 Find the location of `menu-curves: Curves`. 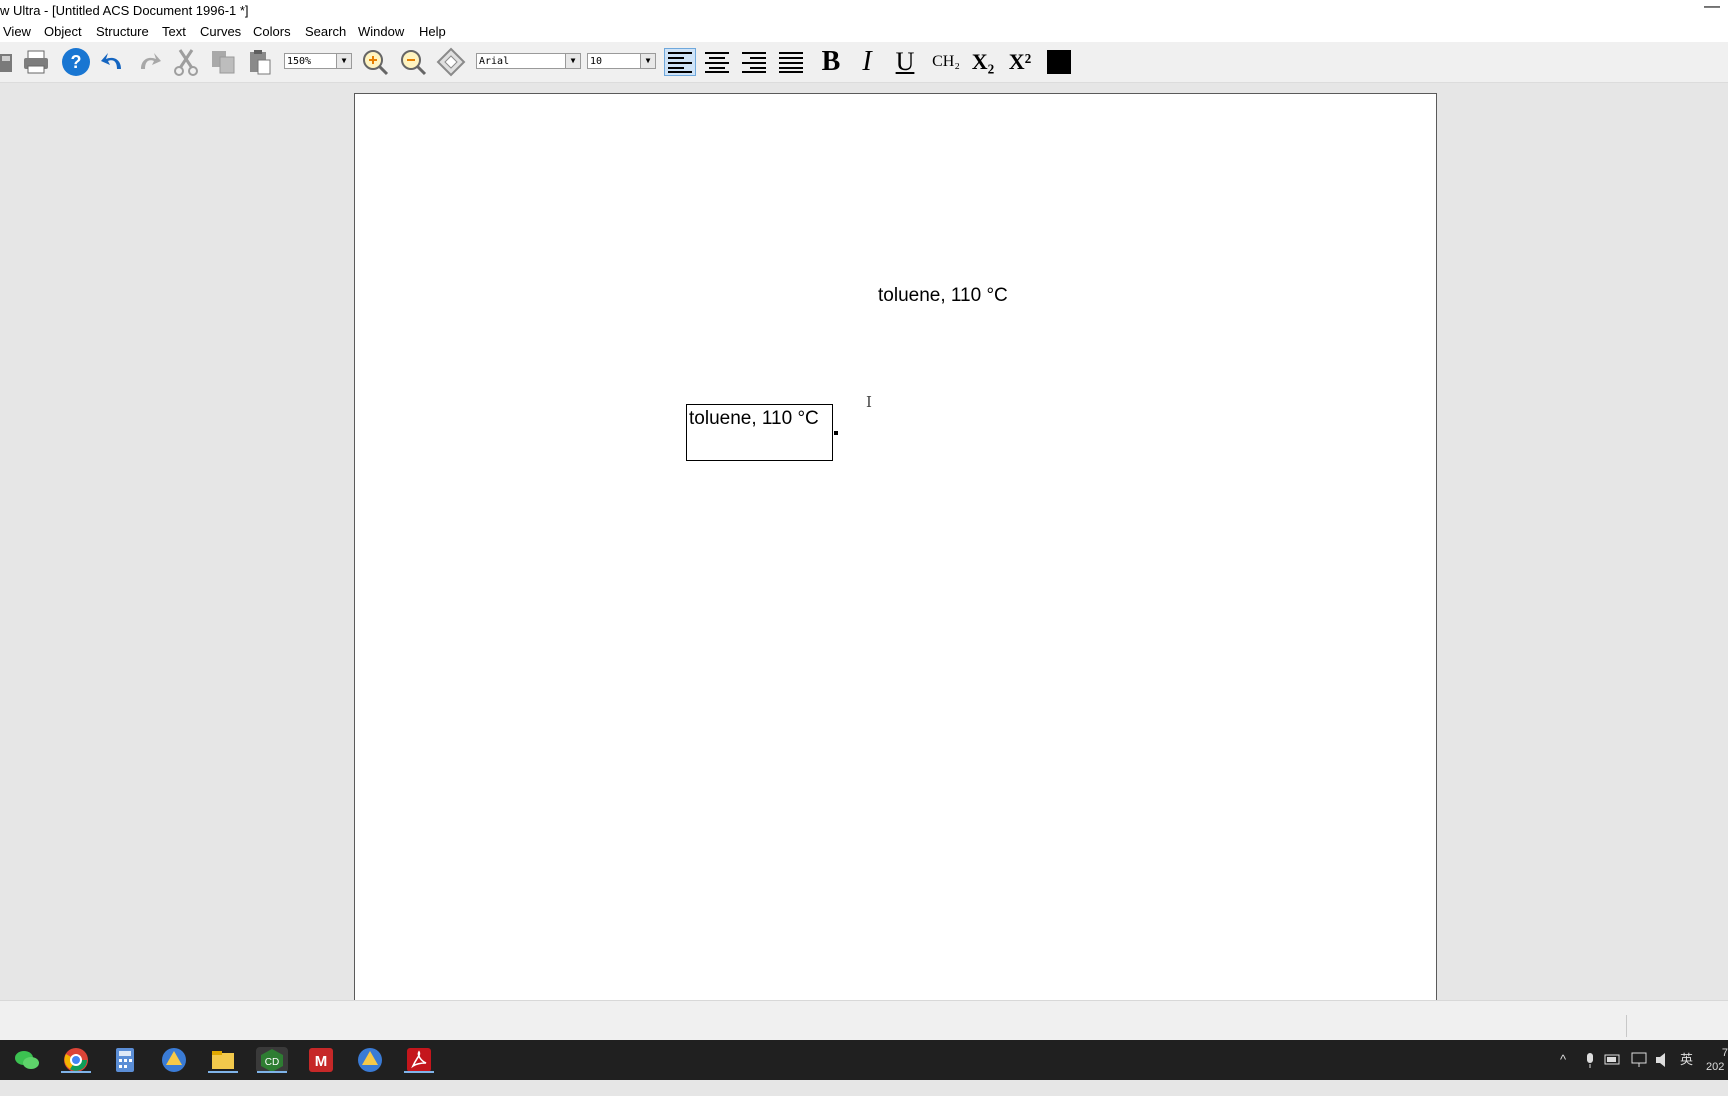

menu-curves: Curves is located at coordinates (220, 32).